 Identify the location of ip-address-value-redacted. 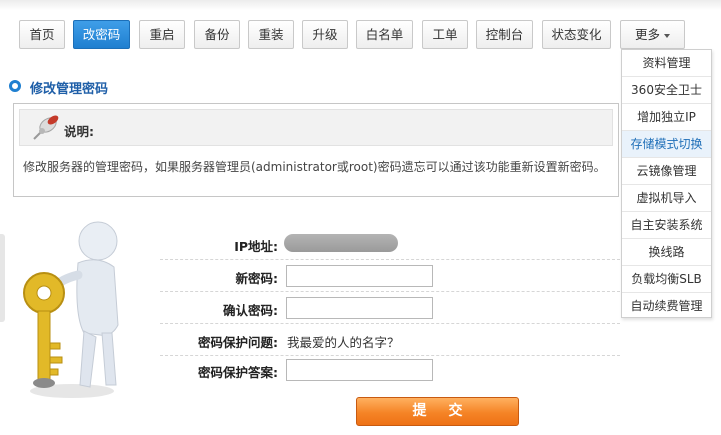
(341, 243).